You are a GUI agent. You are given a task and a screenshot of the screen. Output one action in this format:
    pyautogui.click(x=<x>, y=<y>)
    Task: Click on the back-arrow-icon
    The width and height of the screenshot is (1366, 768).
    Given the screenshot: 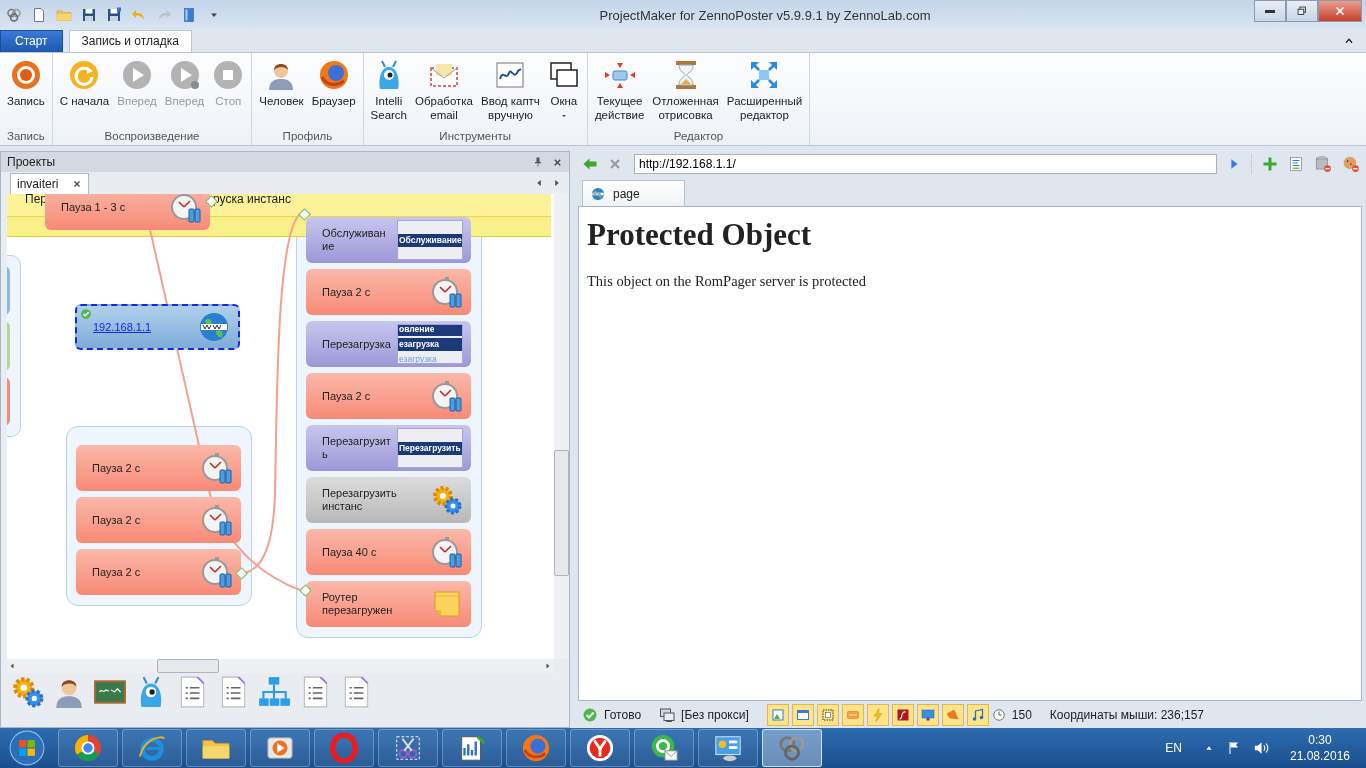 What is the action you would take?
    pyautogui.click(x=590, y=164)
    